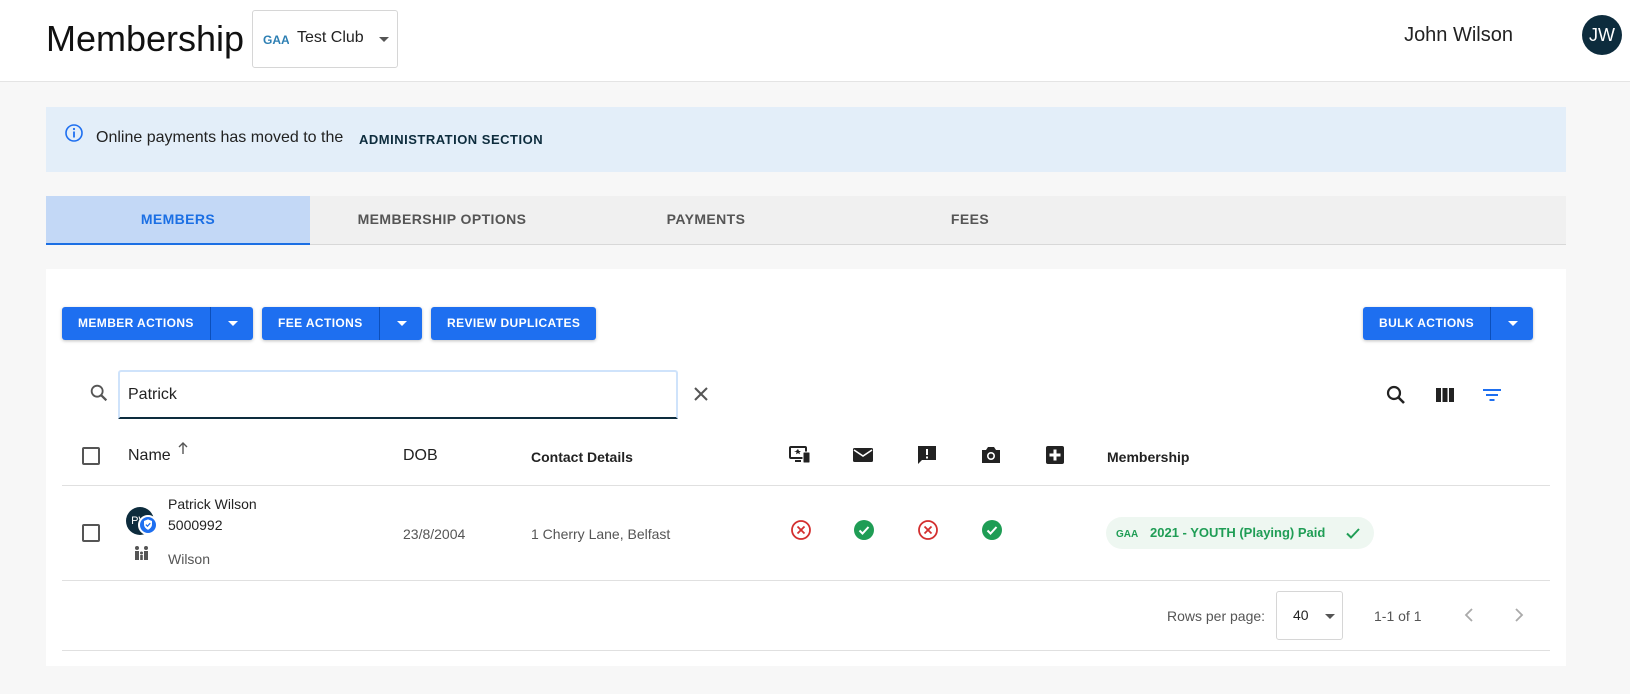 Image resolution: width=1630 pixels, height=694 pixels. I want to click on fee-actions-group: FEE ACTIONS, so click(342, 323).